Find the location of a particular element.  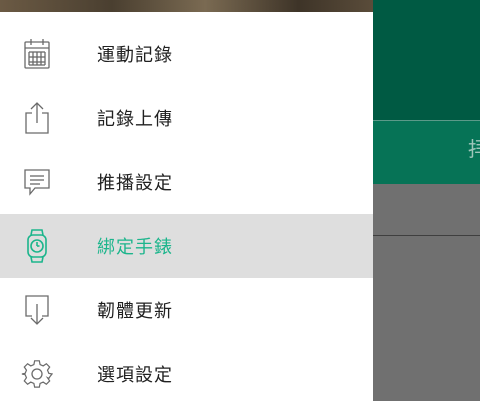

message-icon is located at coordinates (37, 182).